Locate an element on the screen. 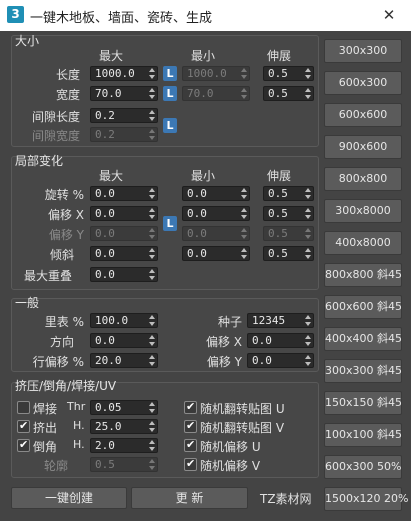 The height and width of the screenshot is (521, 411). offset-y-label: 偏移 Y is located at coordinates (66, 235).